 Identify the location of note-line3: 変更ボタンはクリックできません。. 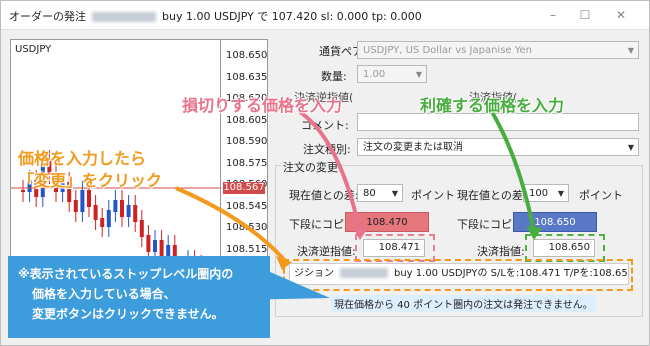
(128, 314).